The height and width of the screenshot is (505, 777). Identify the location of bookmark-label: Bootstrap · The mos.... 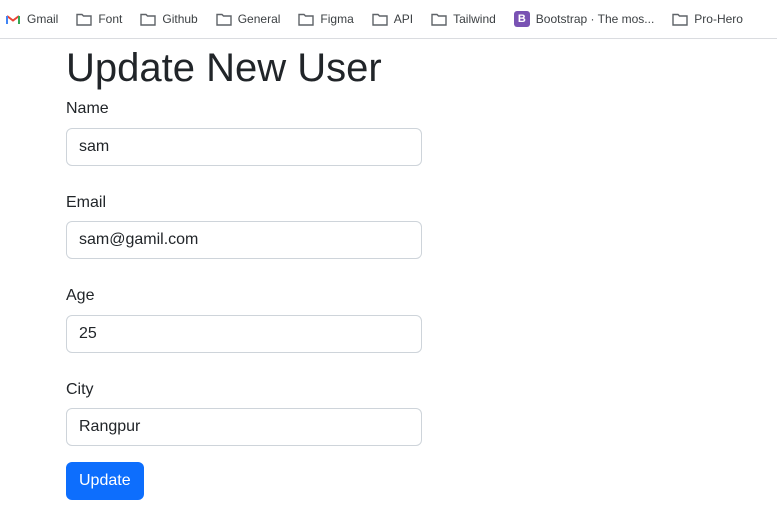
(595, 19).